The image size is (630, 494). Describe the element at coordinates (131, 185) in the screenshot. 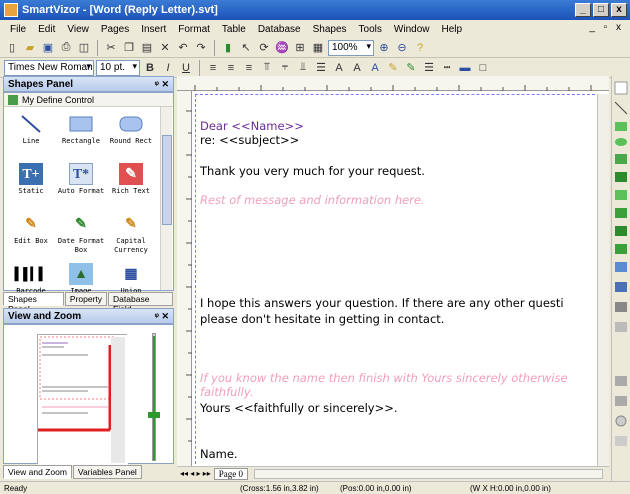

I see `shape-rich-text: ✎ Rich Text` at that location.